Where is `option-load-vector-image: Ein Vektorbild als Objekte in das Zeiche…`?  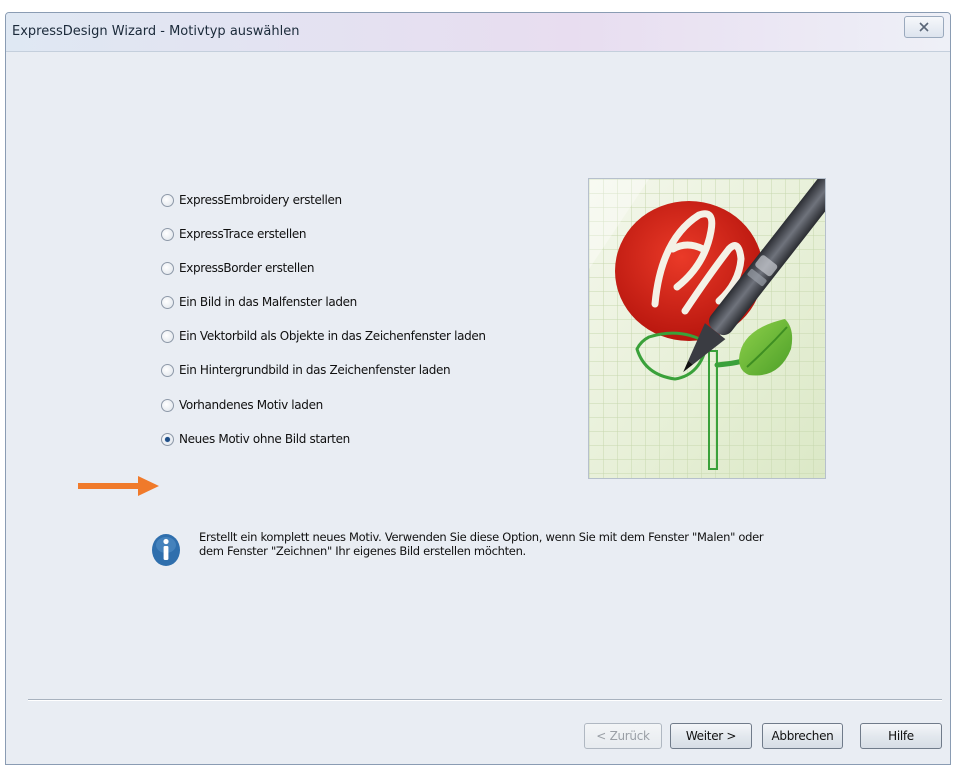 option-load-vector-image: Ein Vektorbild als Objekte in das Zeiche… is located at coordinates (323, 336).